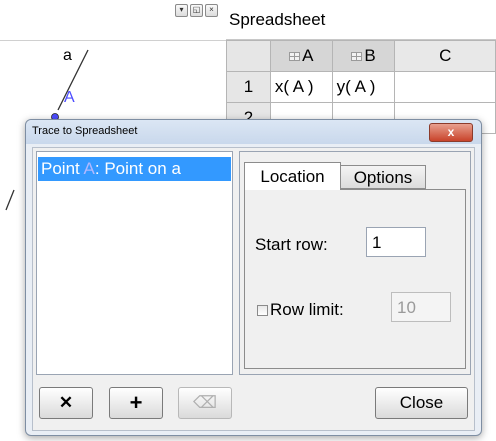 This screenshot has width=496, height=441. I want to click on column-header-a: A, so click(301, 56).